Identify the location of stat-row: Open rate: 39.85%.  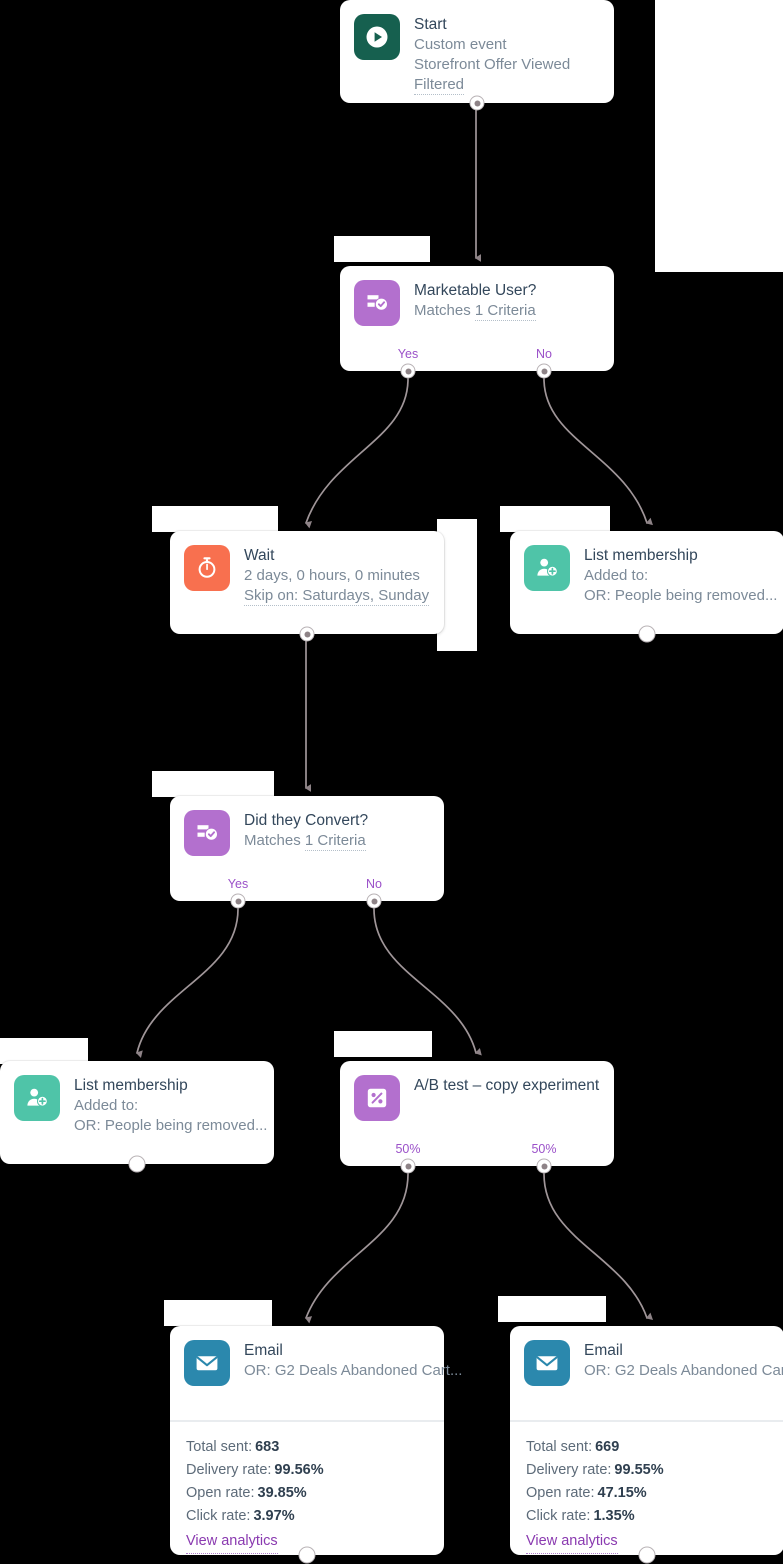
(307, 1493).